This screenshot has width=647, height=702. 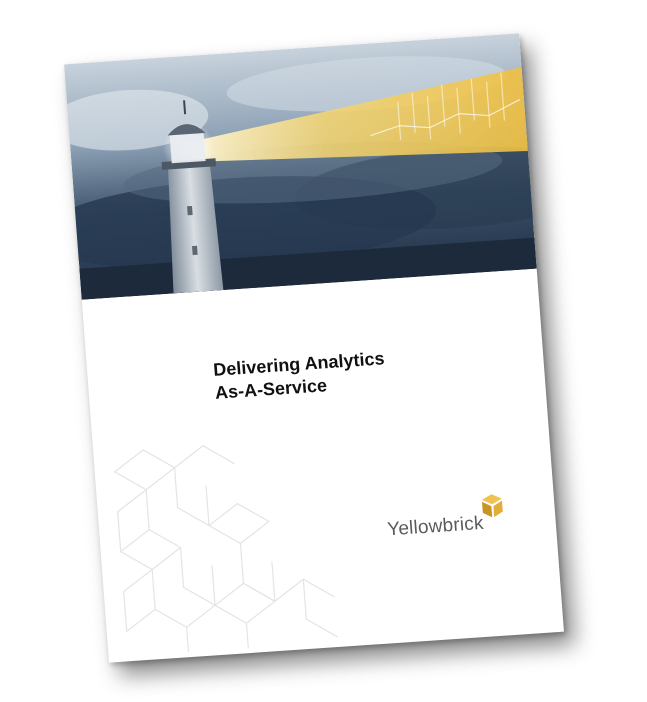 I want to click on yellowbrick-cube-icon, so click(x=492, y=506).